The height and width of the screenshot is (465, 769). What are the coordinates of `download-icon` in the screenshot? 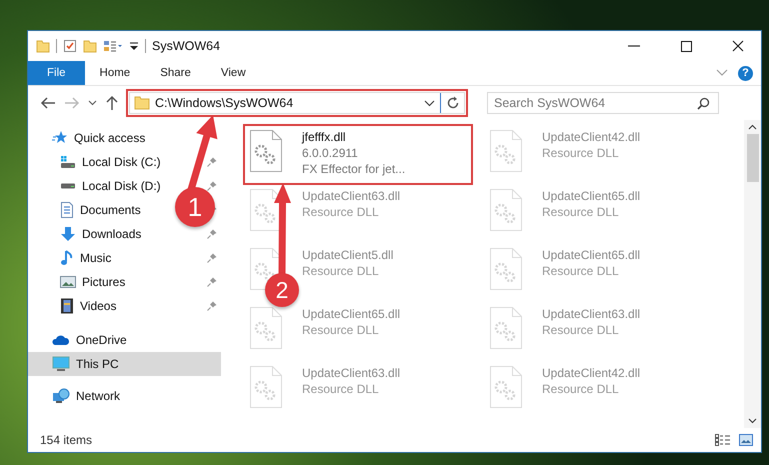 It's located at (68, 234).